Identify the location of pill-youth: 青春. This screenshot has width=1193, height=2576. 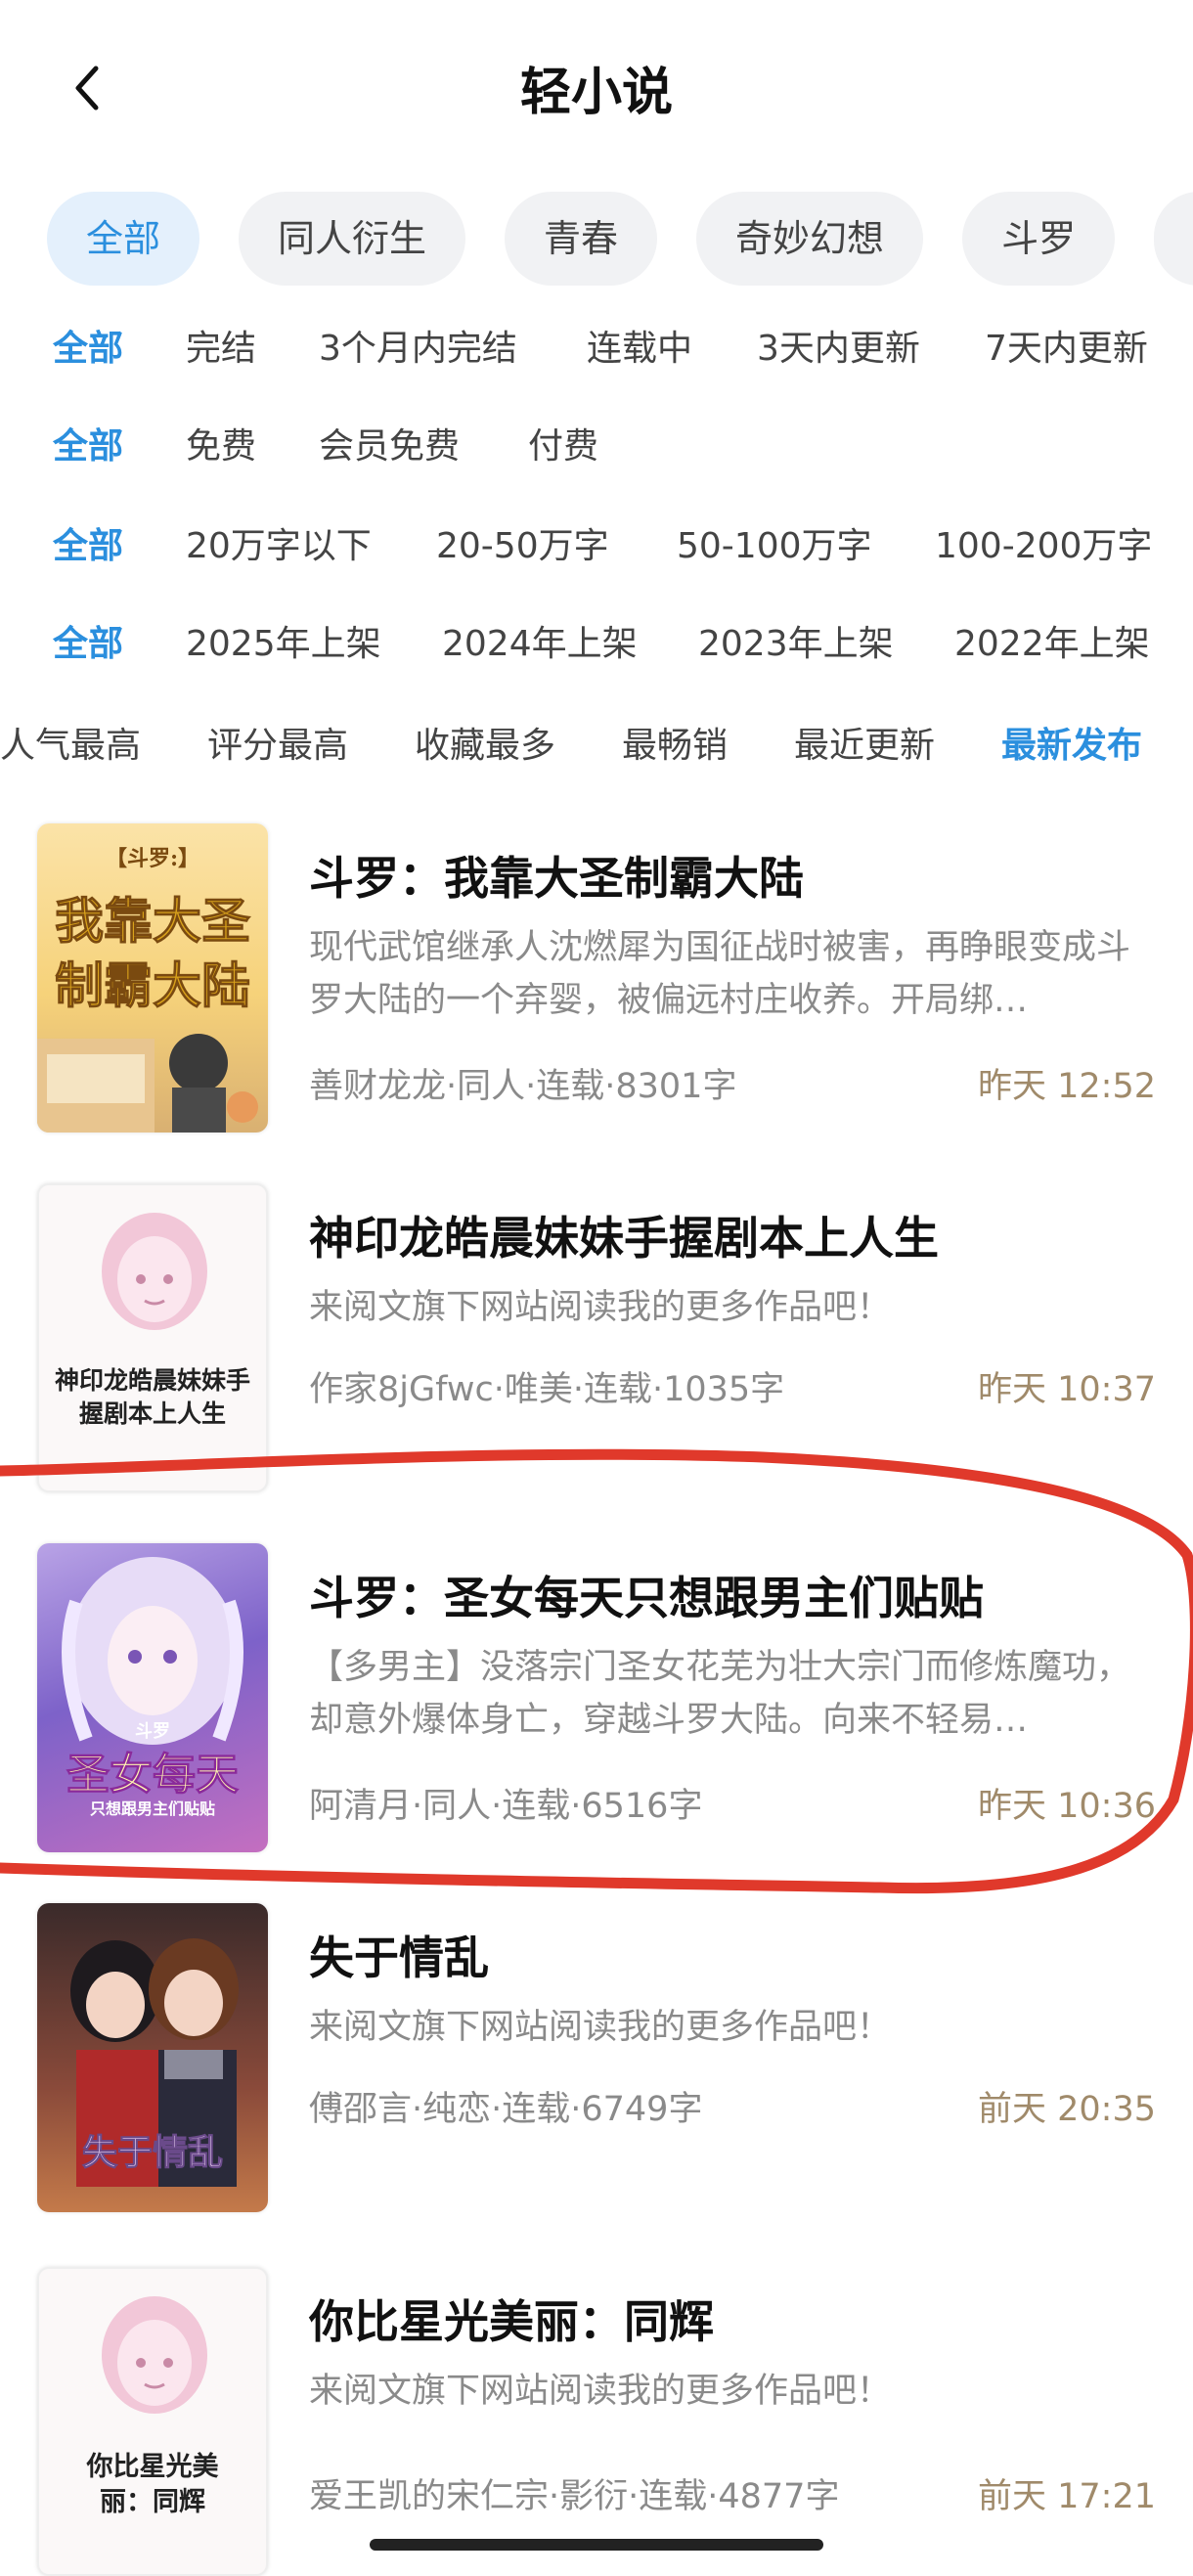
(582, 239).